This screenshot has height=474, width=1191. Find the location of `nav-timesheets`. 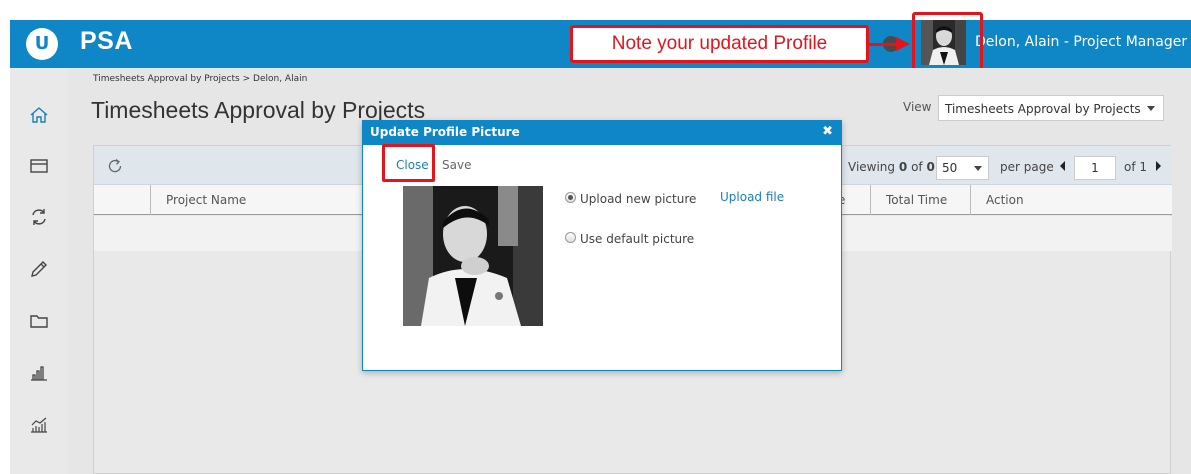

nav-timesheets is located at coordinates (39, 166).